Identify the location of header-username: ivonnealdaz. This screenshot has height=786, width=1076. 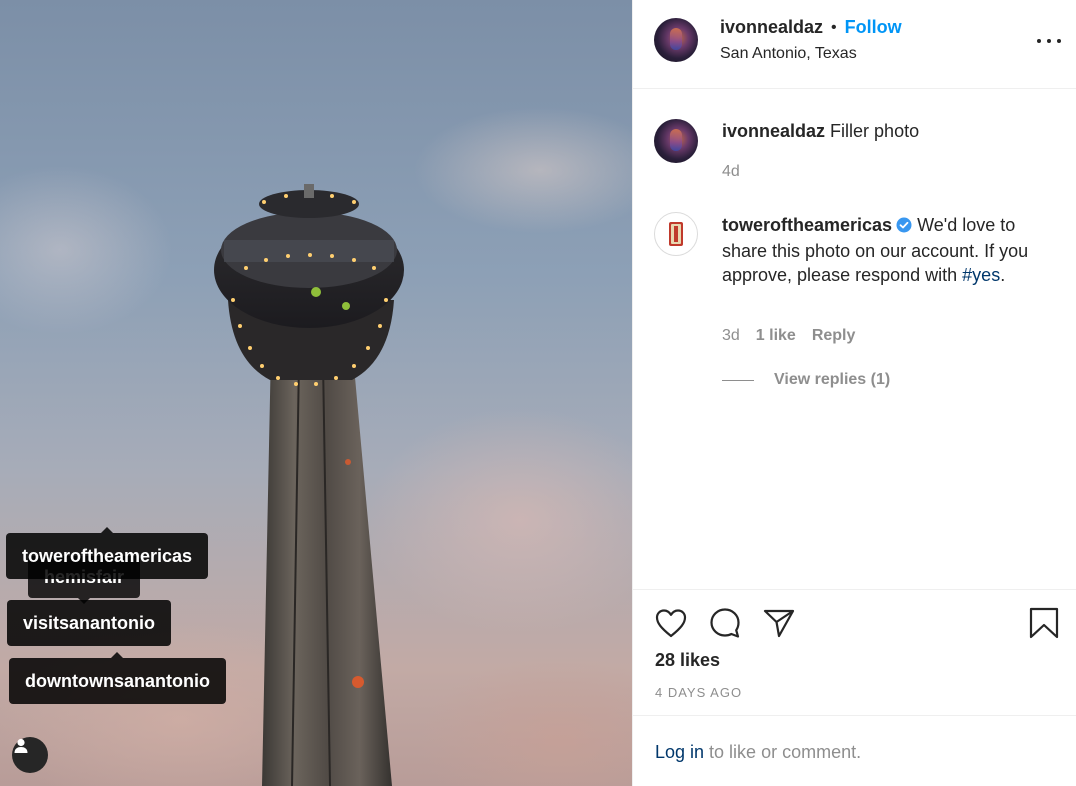
(771, 27).